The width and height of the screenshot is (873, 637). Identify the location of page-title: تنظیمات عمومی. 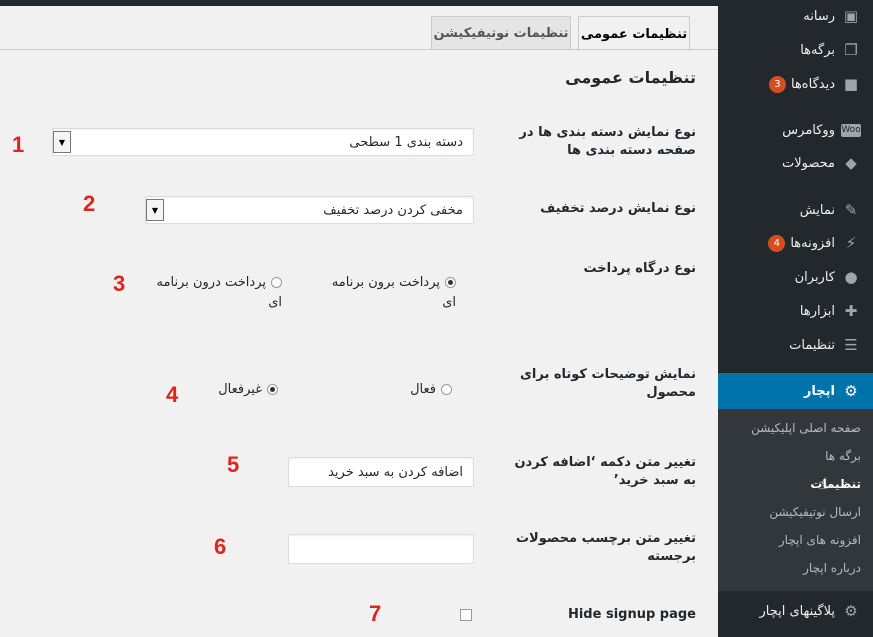
(630, 77).